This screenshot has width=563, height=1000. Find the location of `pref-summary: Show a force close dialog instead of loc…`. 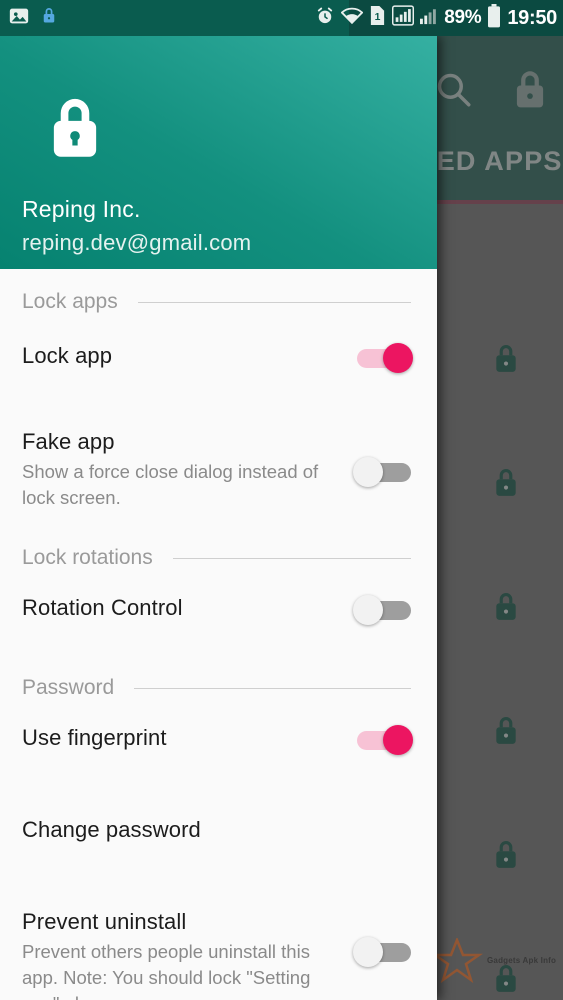

pref-summary: Show a force close dialog instead of loc… is located at coordinates (170, 484).